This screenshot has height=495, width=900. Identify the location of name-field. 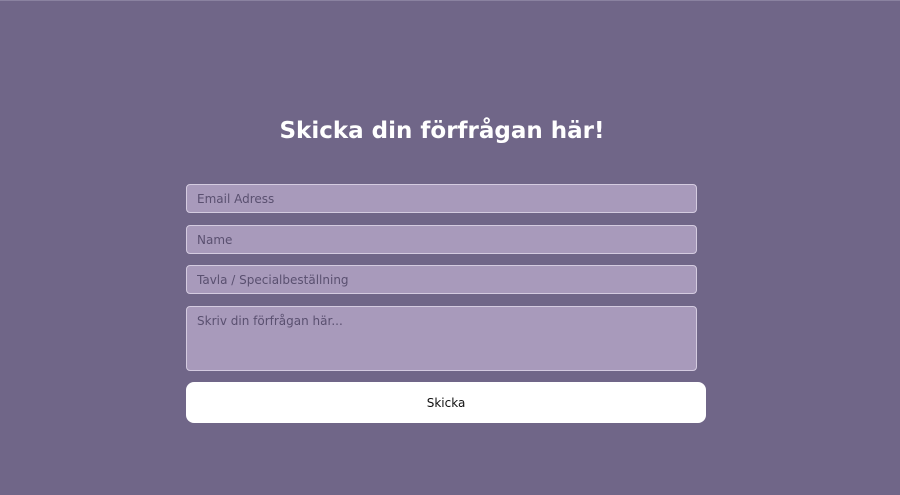
(441, 239).